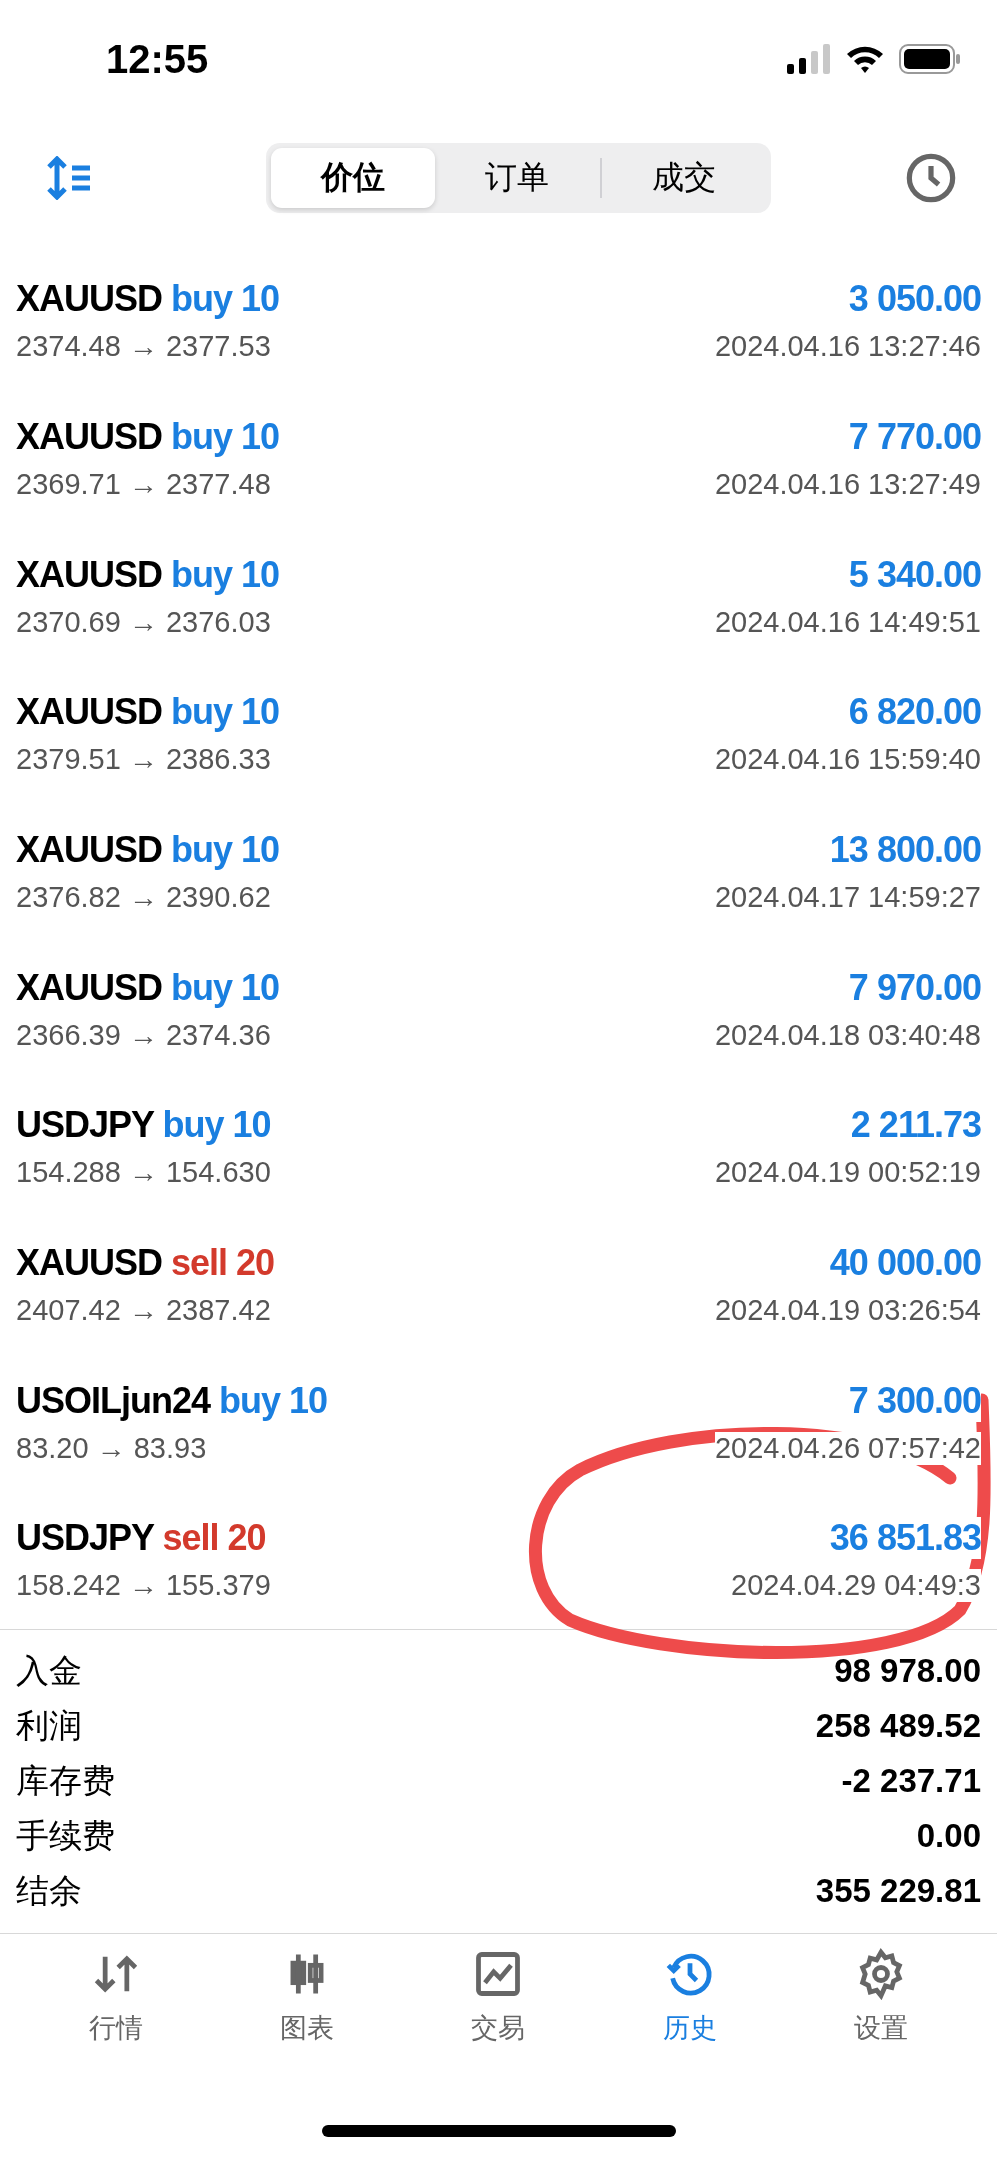 The image size is (997, 2157). What do you see at coordinates (905, 1538) in the screenshot?
I see `deal-profit: 36 851.83` at bounding box center [905, 1538].